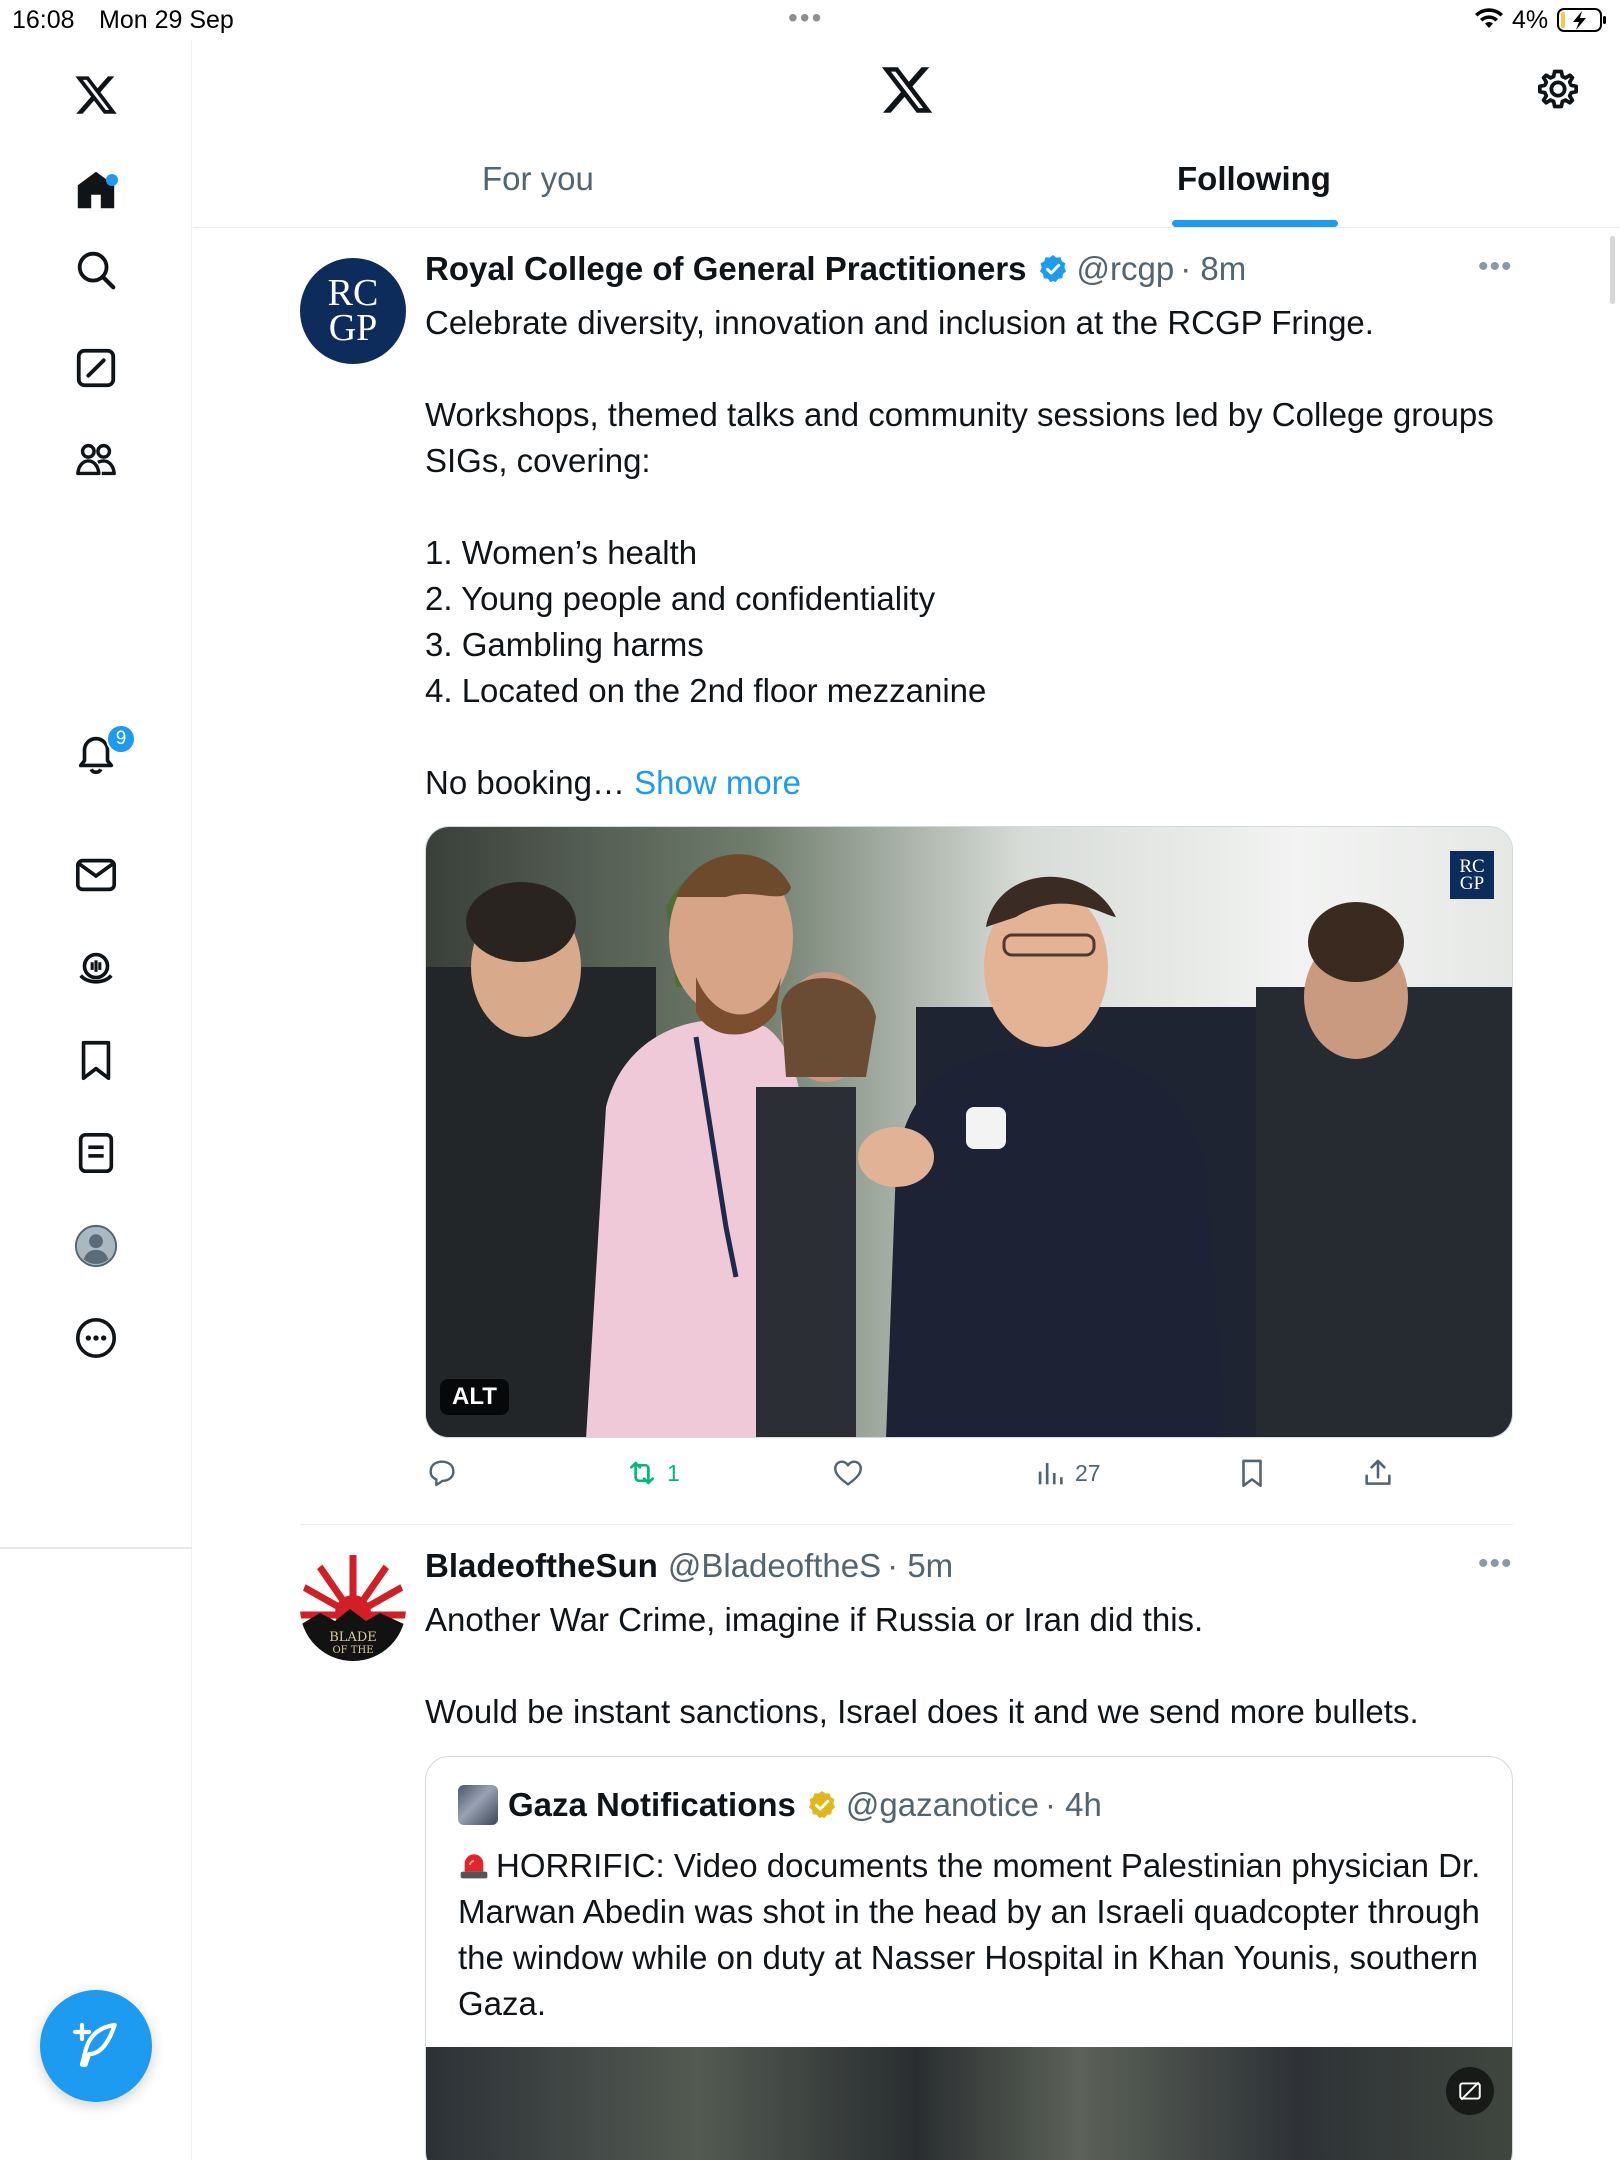 The image size is (1620, 2160). Describe the element at coordinates (353, 1637) in the screenshot. I see `svg-text: BLADE` at that location.